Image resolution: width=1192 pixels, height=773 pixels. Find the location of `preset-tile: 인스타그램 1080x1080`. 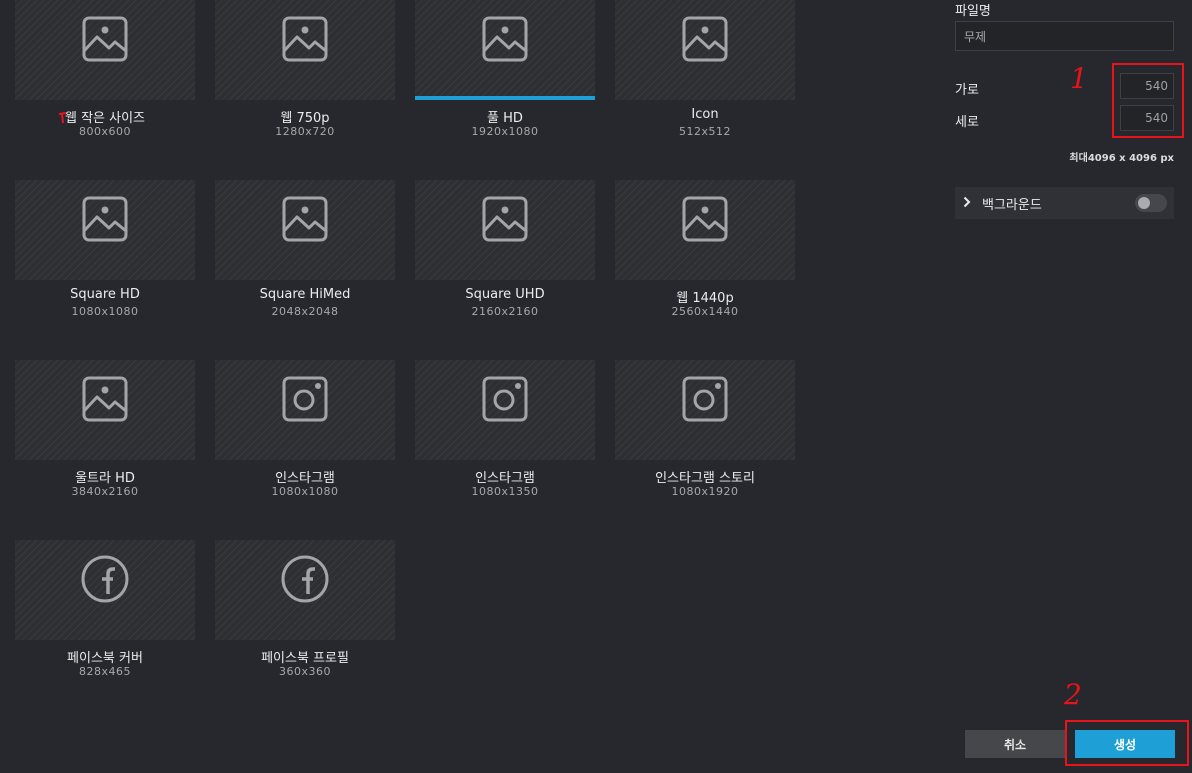

preset-tile: 인스타그램 1080x1080 is located at coordinates (305, 440).